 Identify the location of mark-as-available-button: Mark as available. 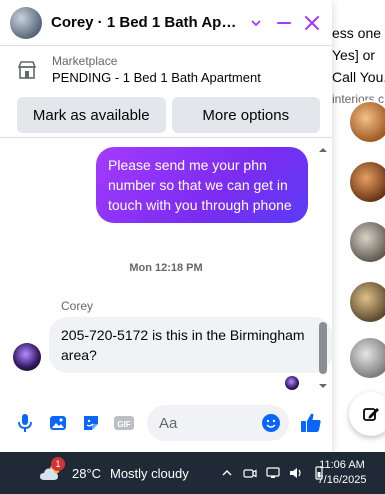
(91, 115).